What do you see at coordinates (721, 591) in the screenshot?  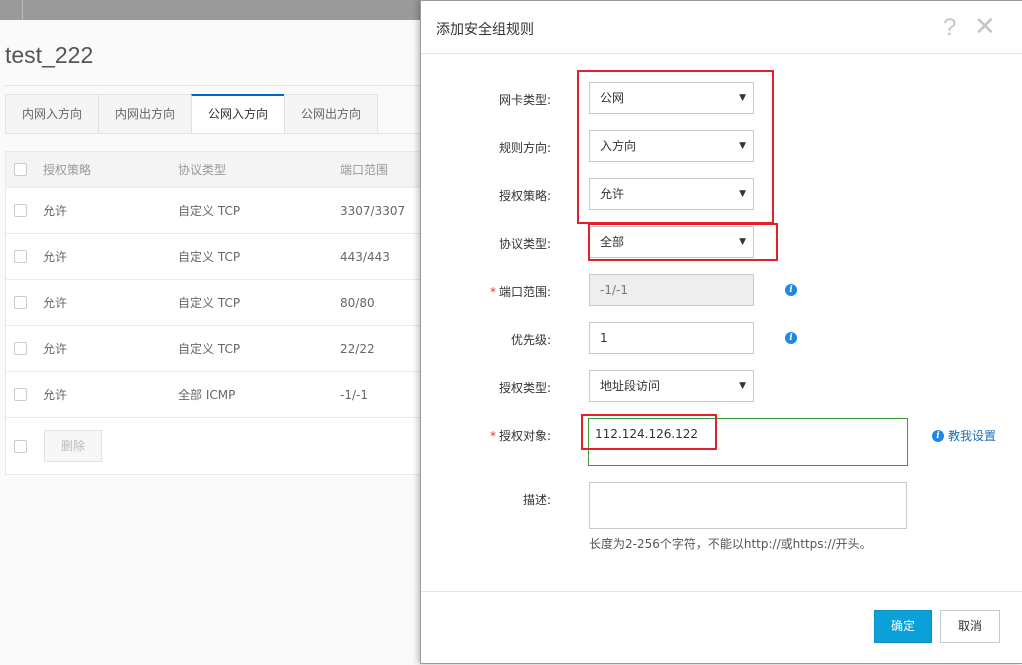 I see `footer-divider` at bounding box center [721, 591].